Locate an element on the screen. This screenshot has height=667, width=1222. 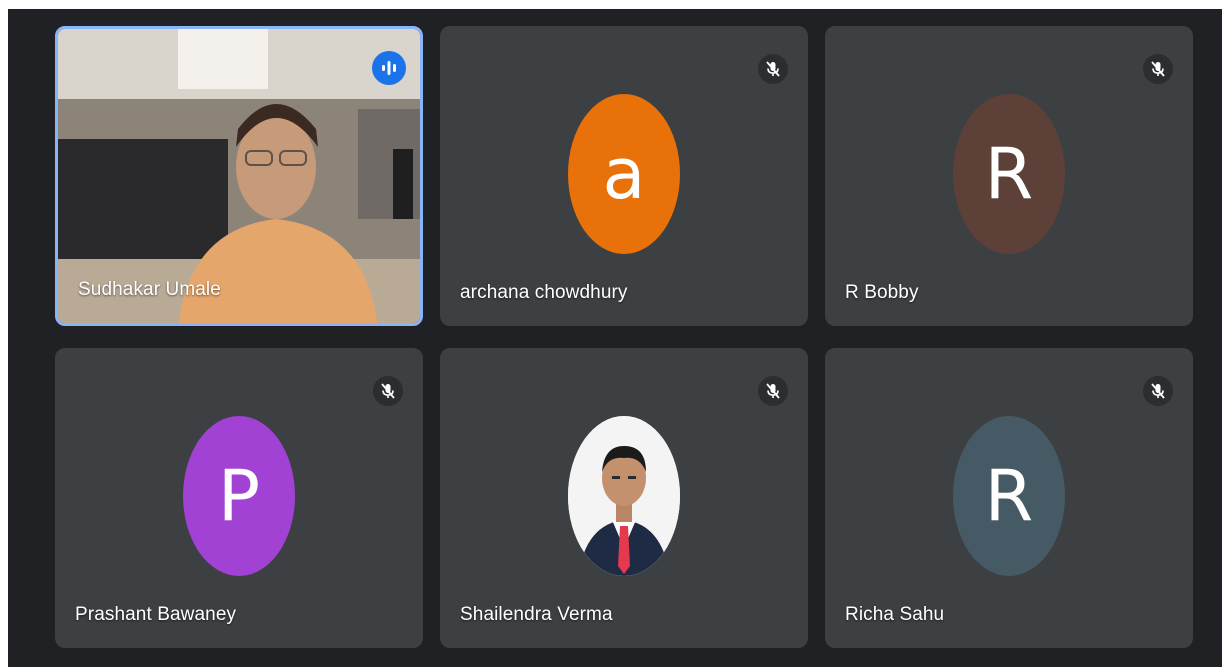
audio-wave-icon is located at coordinates (389, 68).